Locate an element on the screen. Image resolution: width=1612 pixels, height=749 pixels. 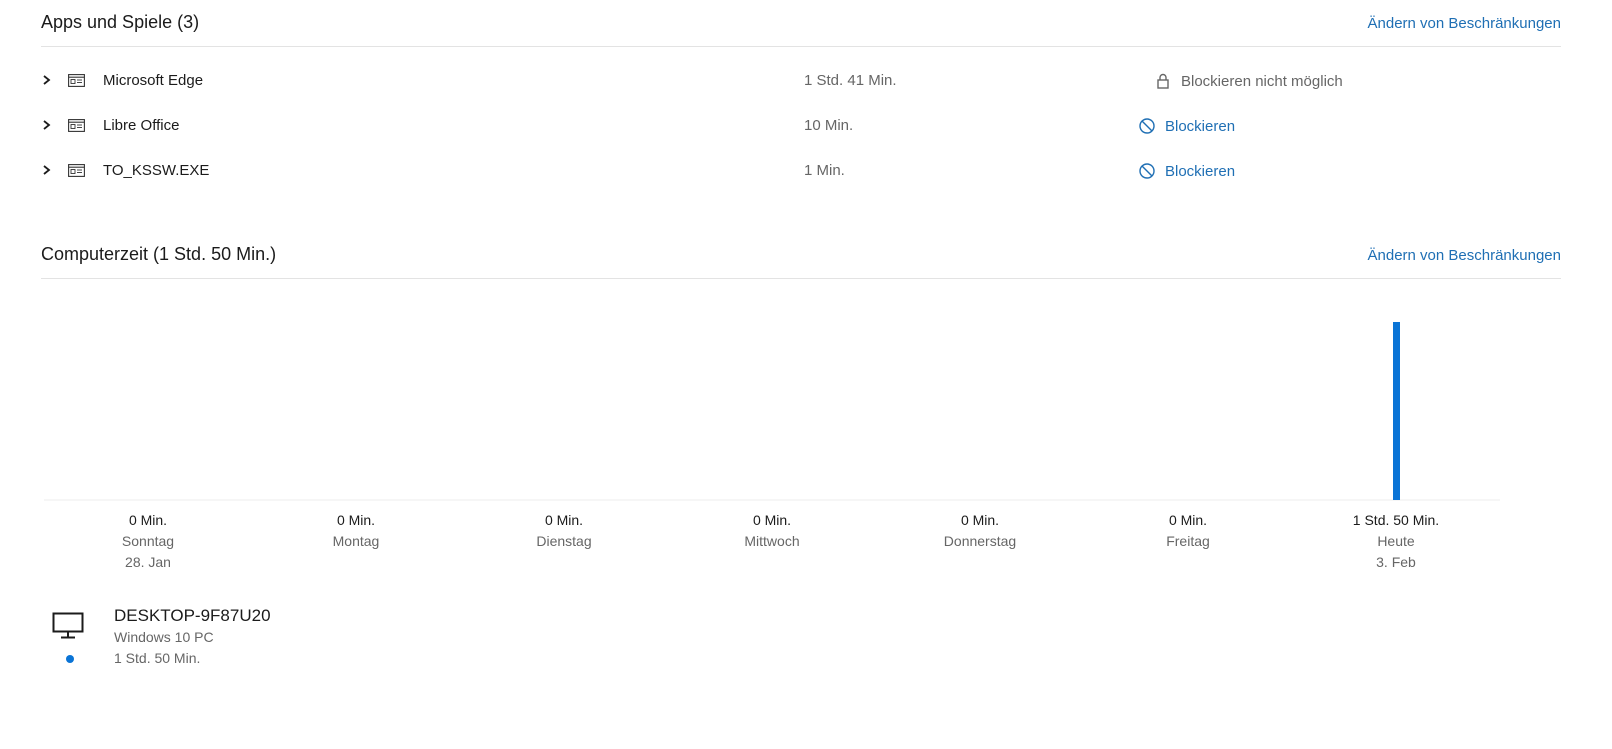
chart-date-label: 28. Jan is located at coordinates (148, 562).